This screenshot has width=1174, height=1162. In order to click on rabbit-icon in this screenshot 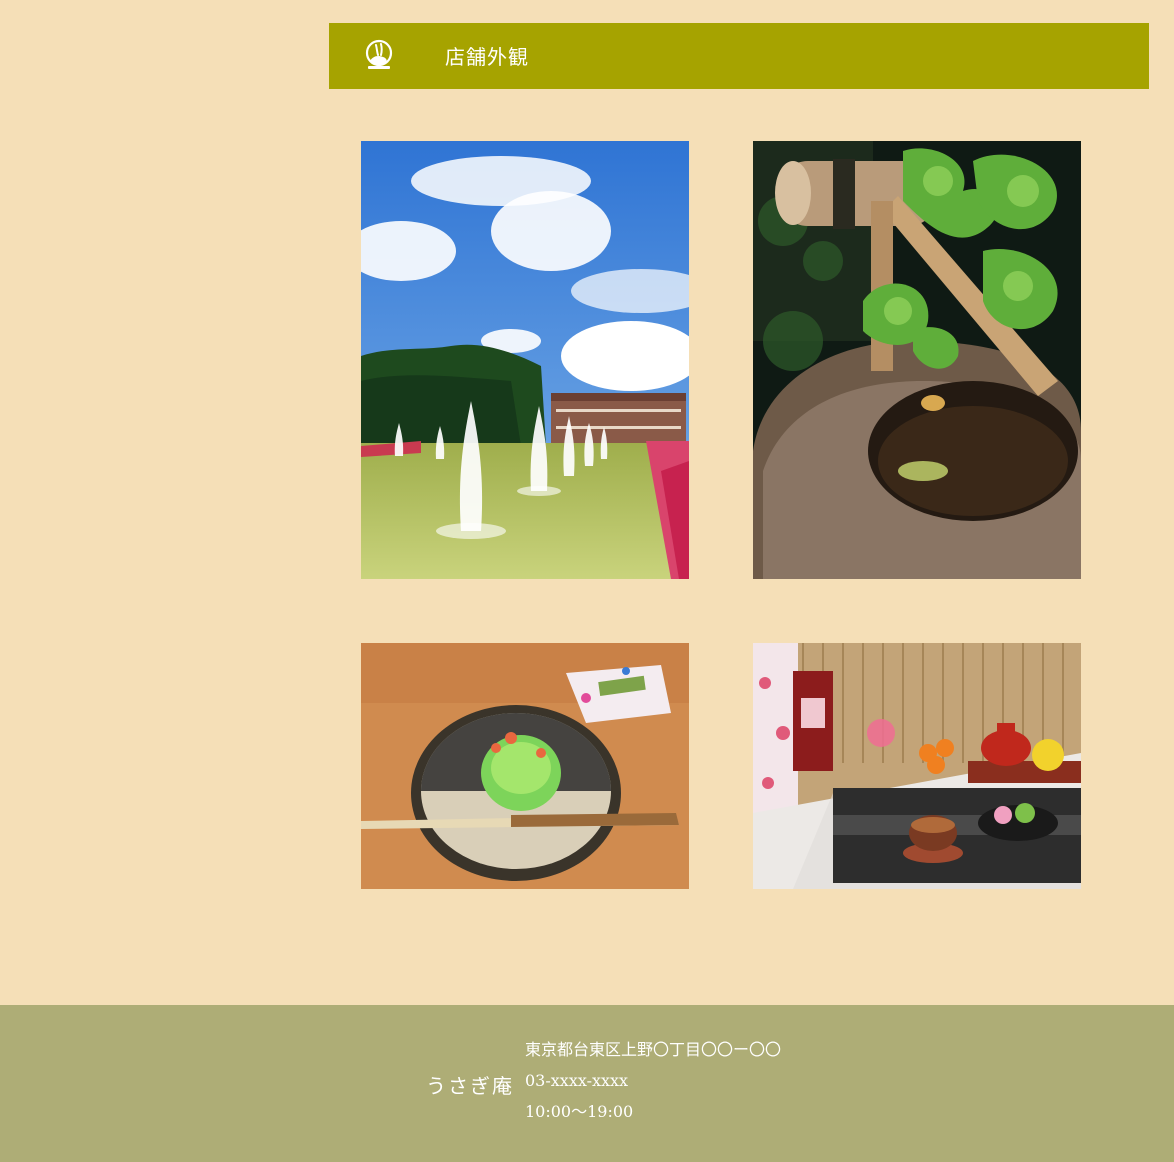, I will do `click(379, 55)`.